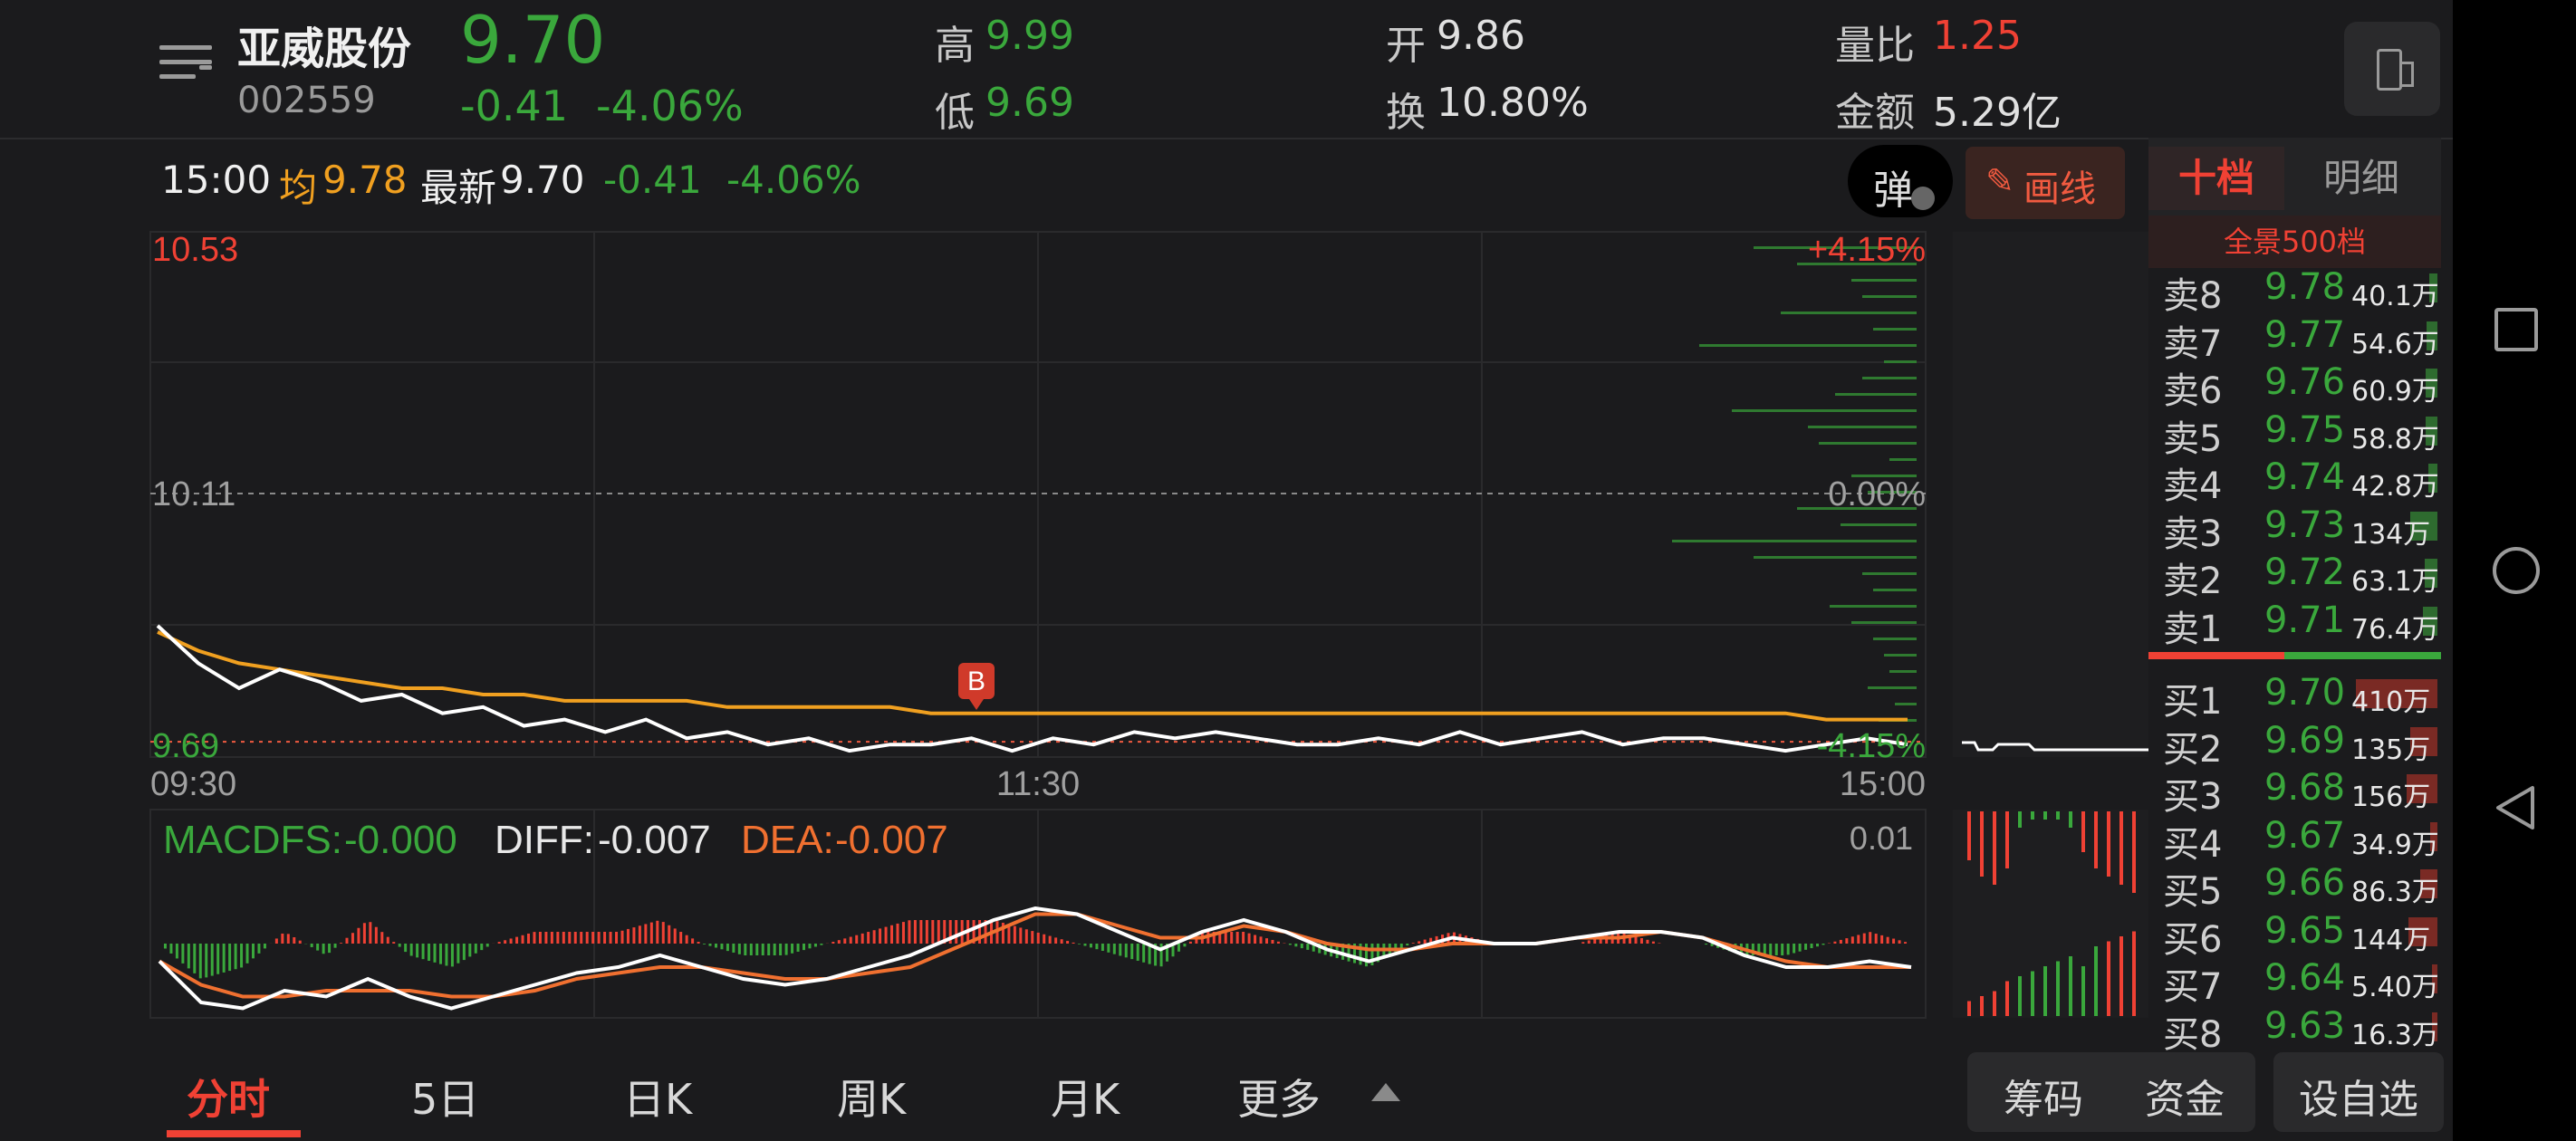 The width and height of the screenshot is (2576, 1141). I want to click on bid-row: 买1 9.70 410万, so click(2294, 697).